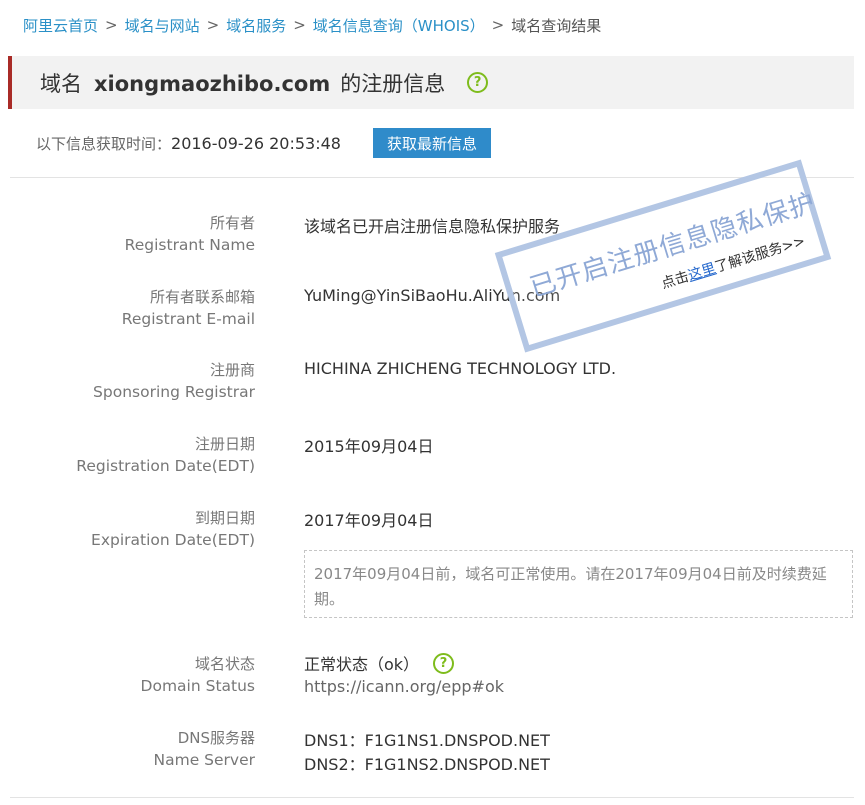 This screenshot has width=865, height=805. What do you see at coordinates (478, 82) in the screenshot?
I see `question-circle-icon: ?` at bounding box center [478, 82].